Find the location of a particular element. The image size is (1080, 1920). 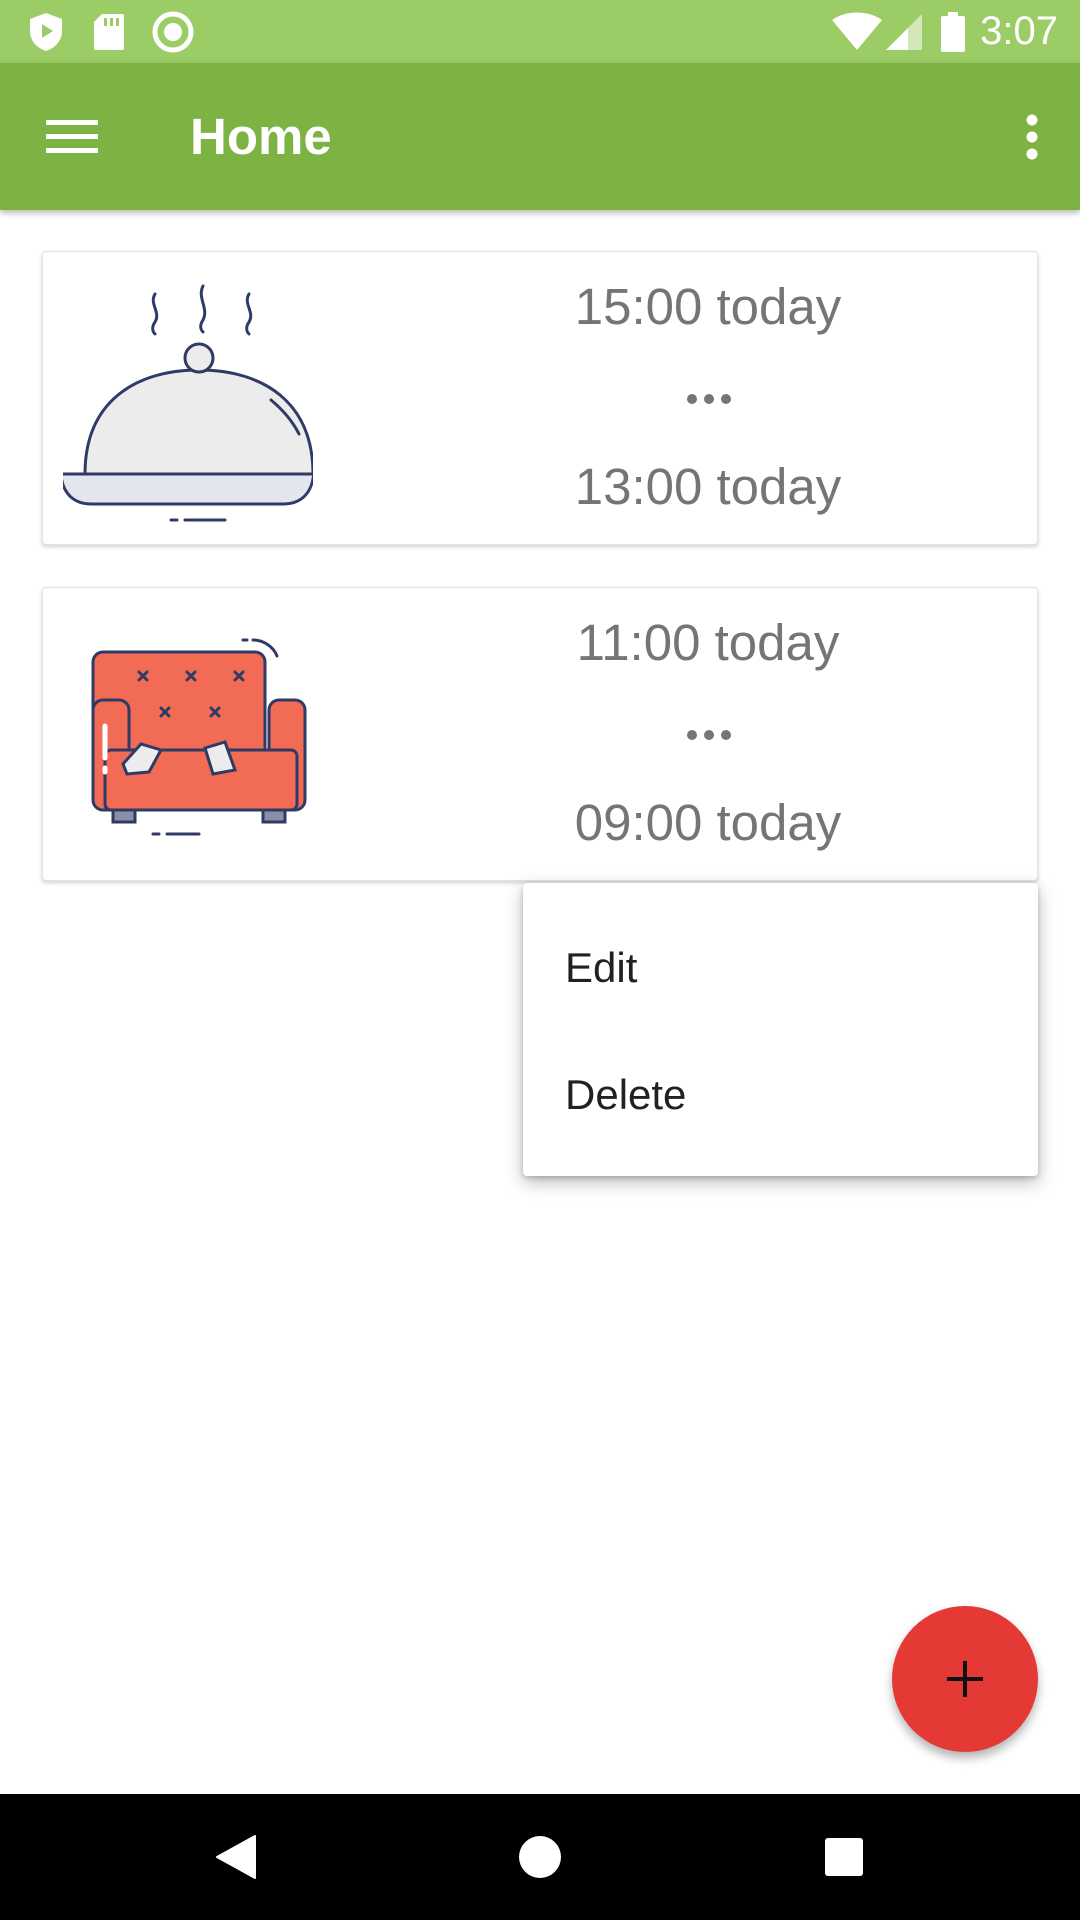

start-time: 09:00 today is located at coordinates (708, 822).